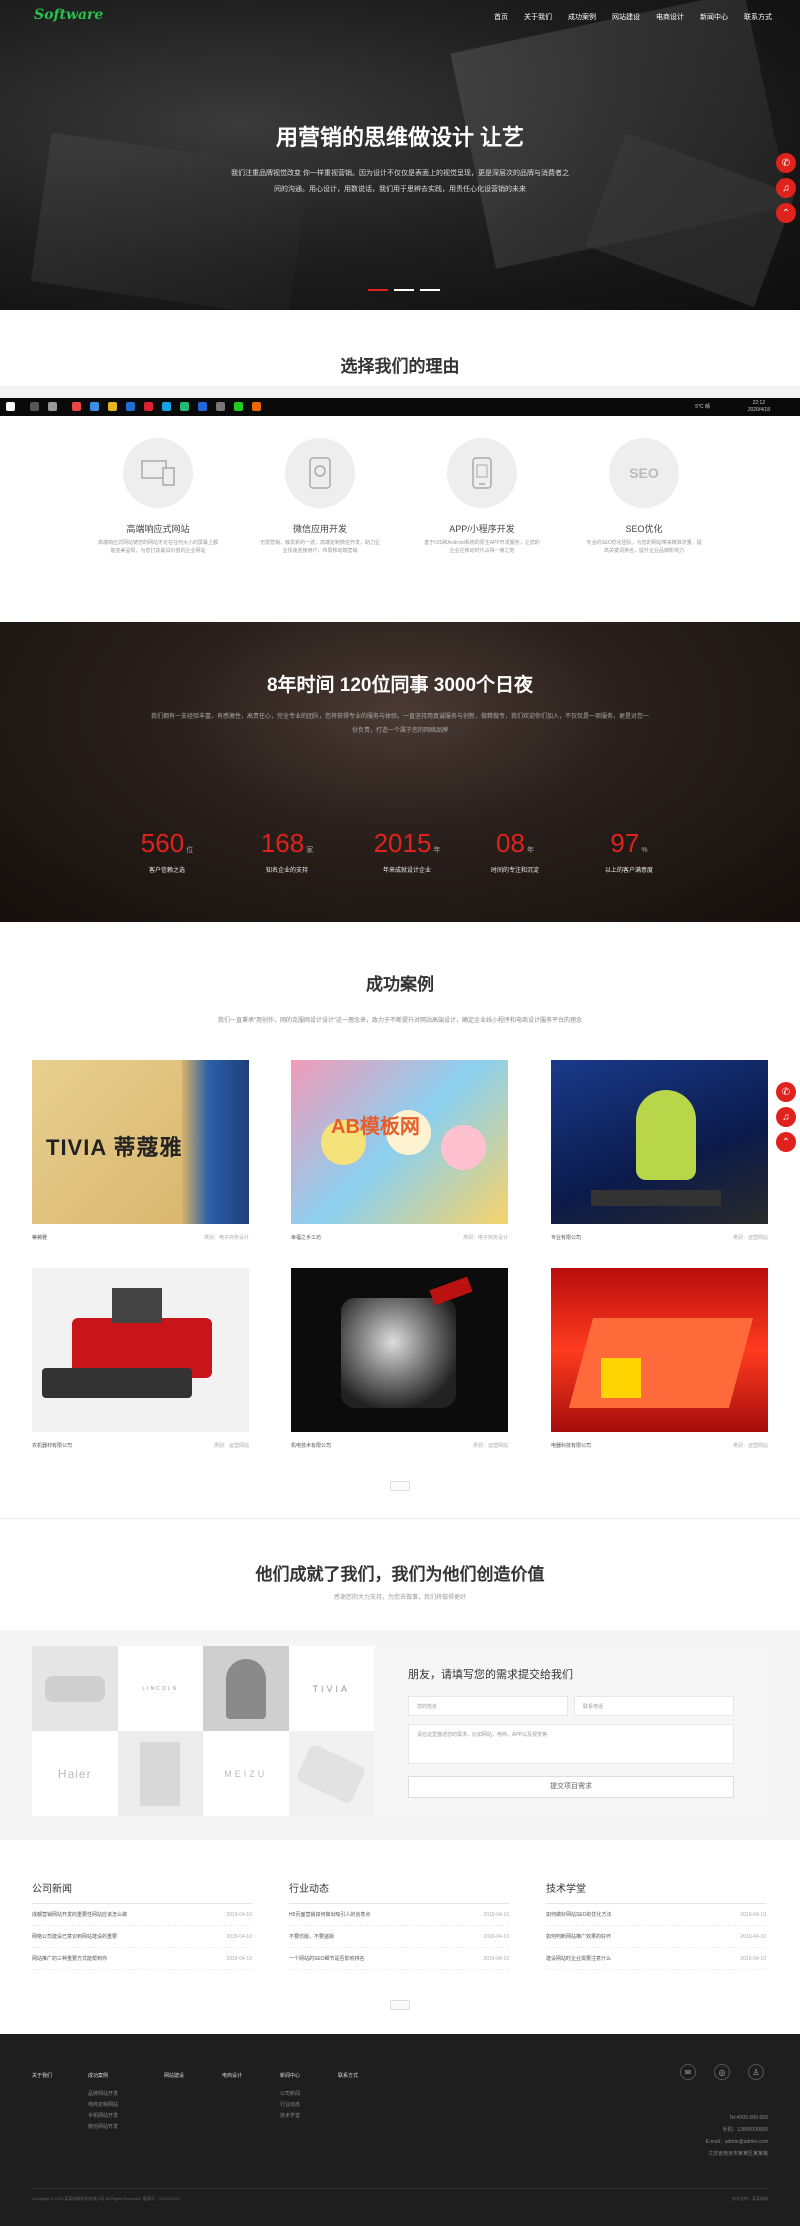 This screenshot has height=2226, width=800. I want to click on nav-item-cases: 成功案例, so click(582, 17).